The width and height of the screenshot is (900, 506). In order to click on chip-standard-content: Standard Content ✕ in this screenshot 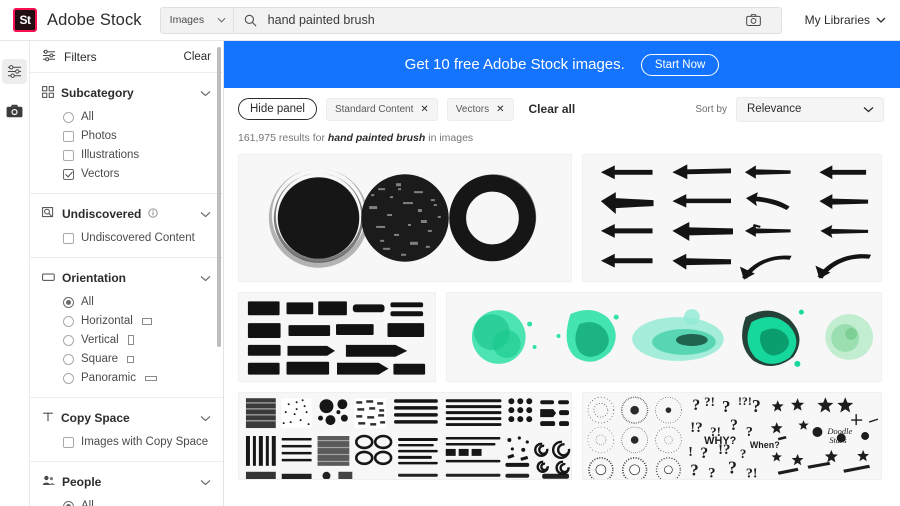, I will do `click(381, 109)`.